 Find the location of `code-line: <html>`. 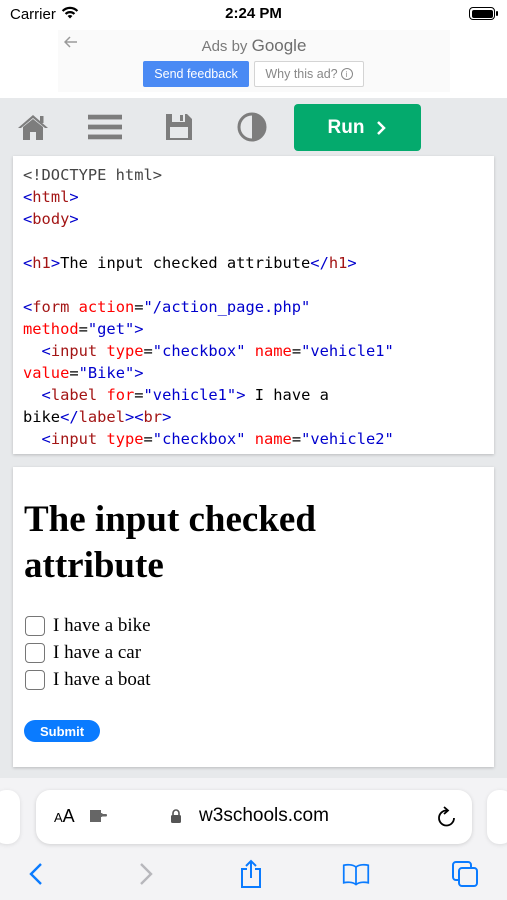

code-line: <html> is located at coordinates (51, 197).